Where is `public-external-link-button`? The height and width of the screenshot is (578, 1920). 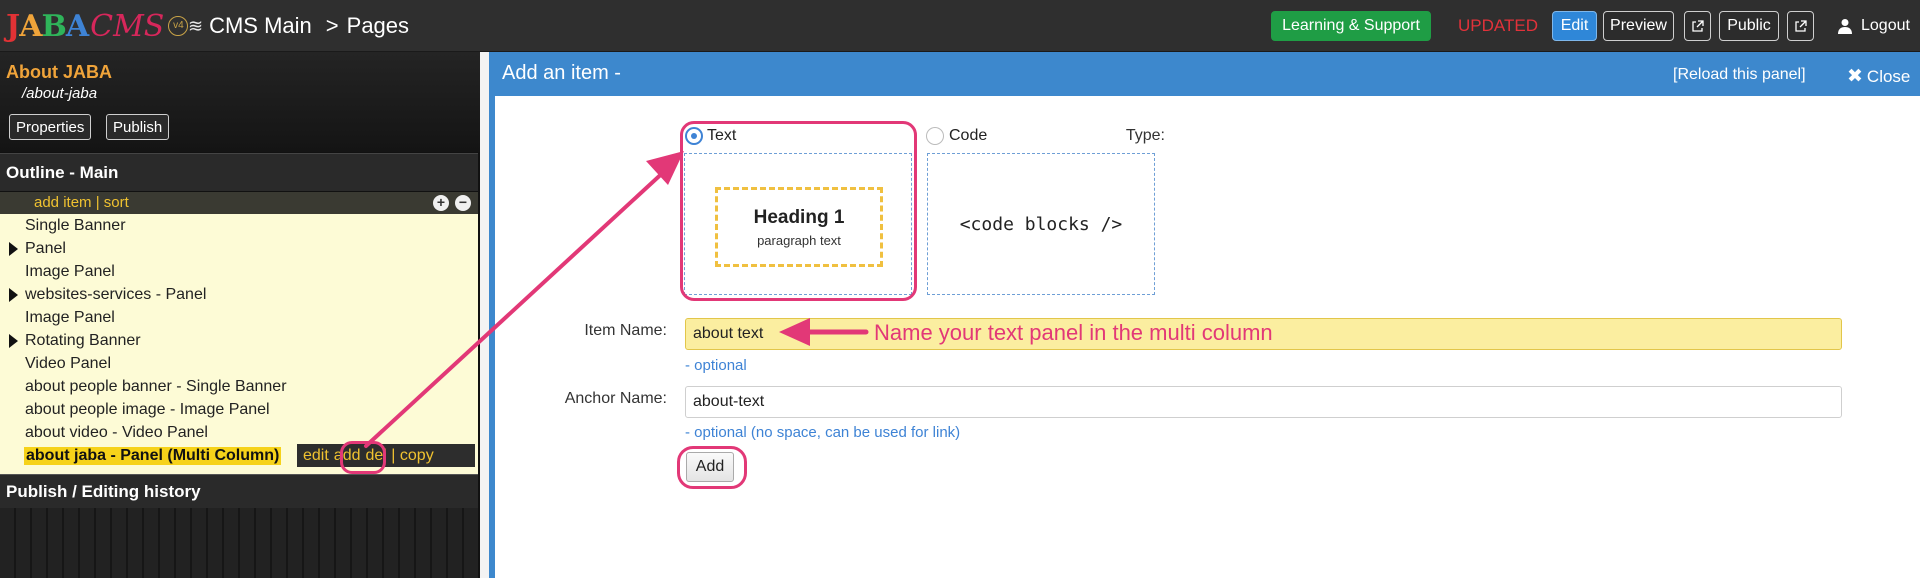
public-external-link-button is located at coordinates (1800, 26).